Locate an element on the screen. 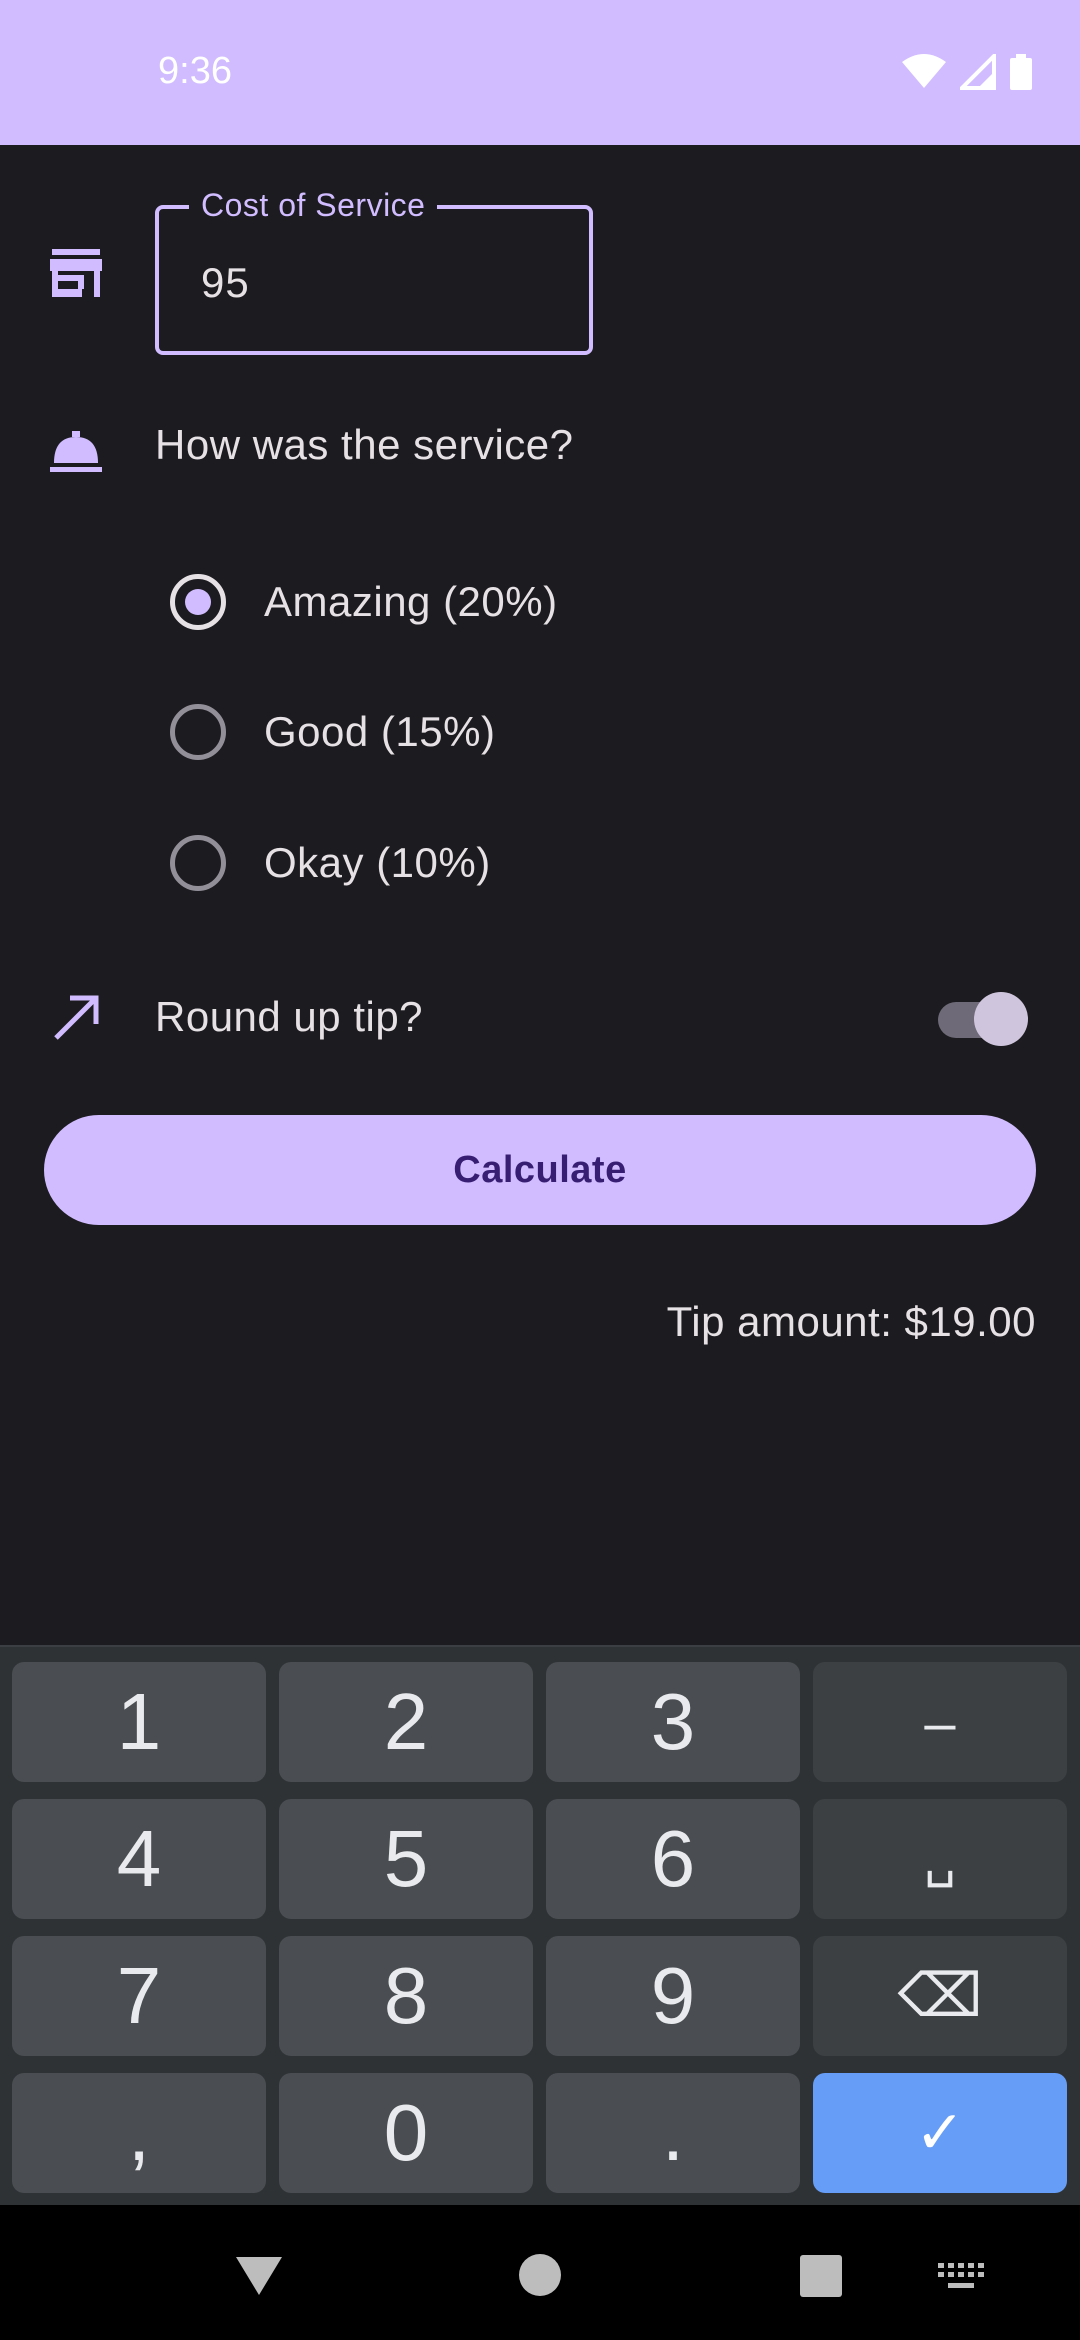 Image resolution: width=1080 pixels, height=2340 pixels. key-7: 7 is located at coordinates (139, 1996).